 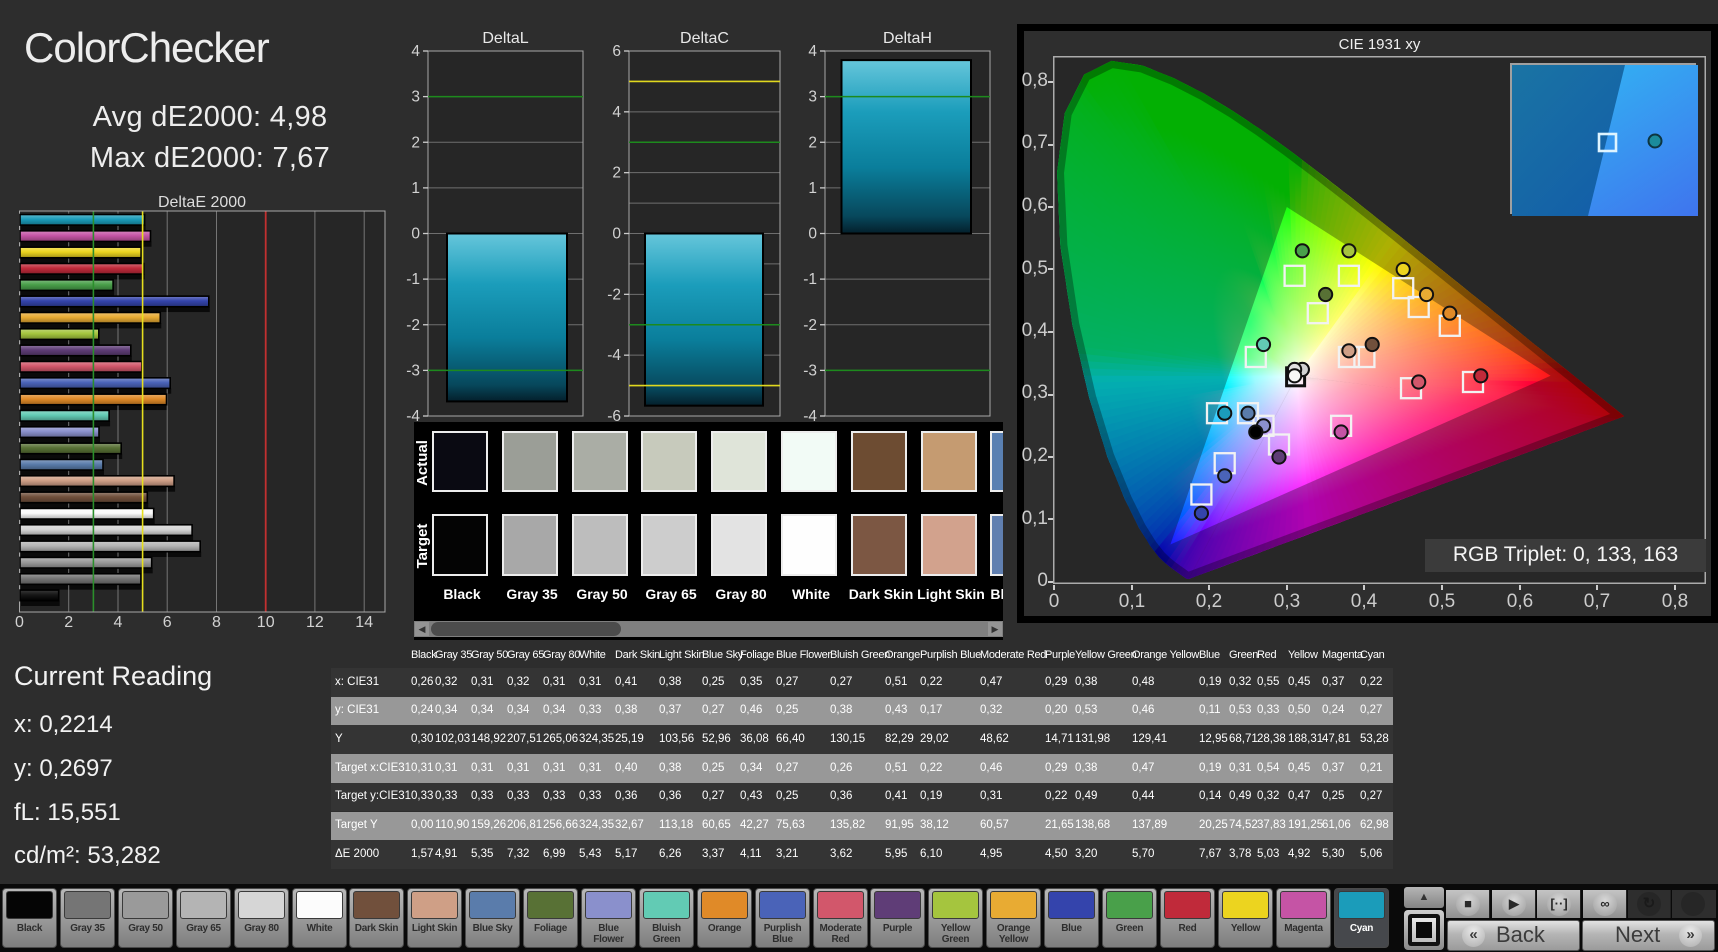 I want to click on svg-text: 8, so click(x=216, y=622).